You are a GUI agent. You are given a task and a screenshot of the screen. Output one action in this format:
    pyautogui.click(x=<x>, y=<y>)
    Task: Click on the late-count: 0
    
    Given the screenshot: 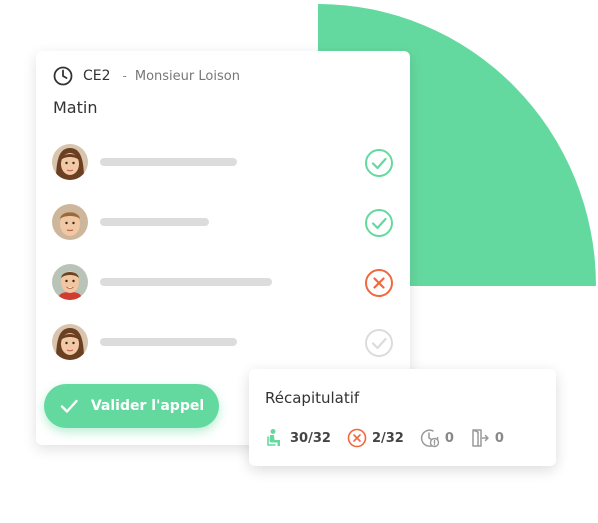 What is the action you would take?
    pyautogui.click(x=437, y=438)
    